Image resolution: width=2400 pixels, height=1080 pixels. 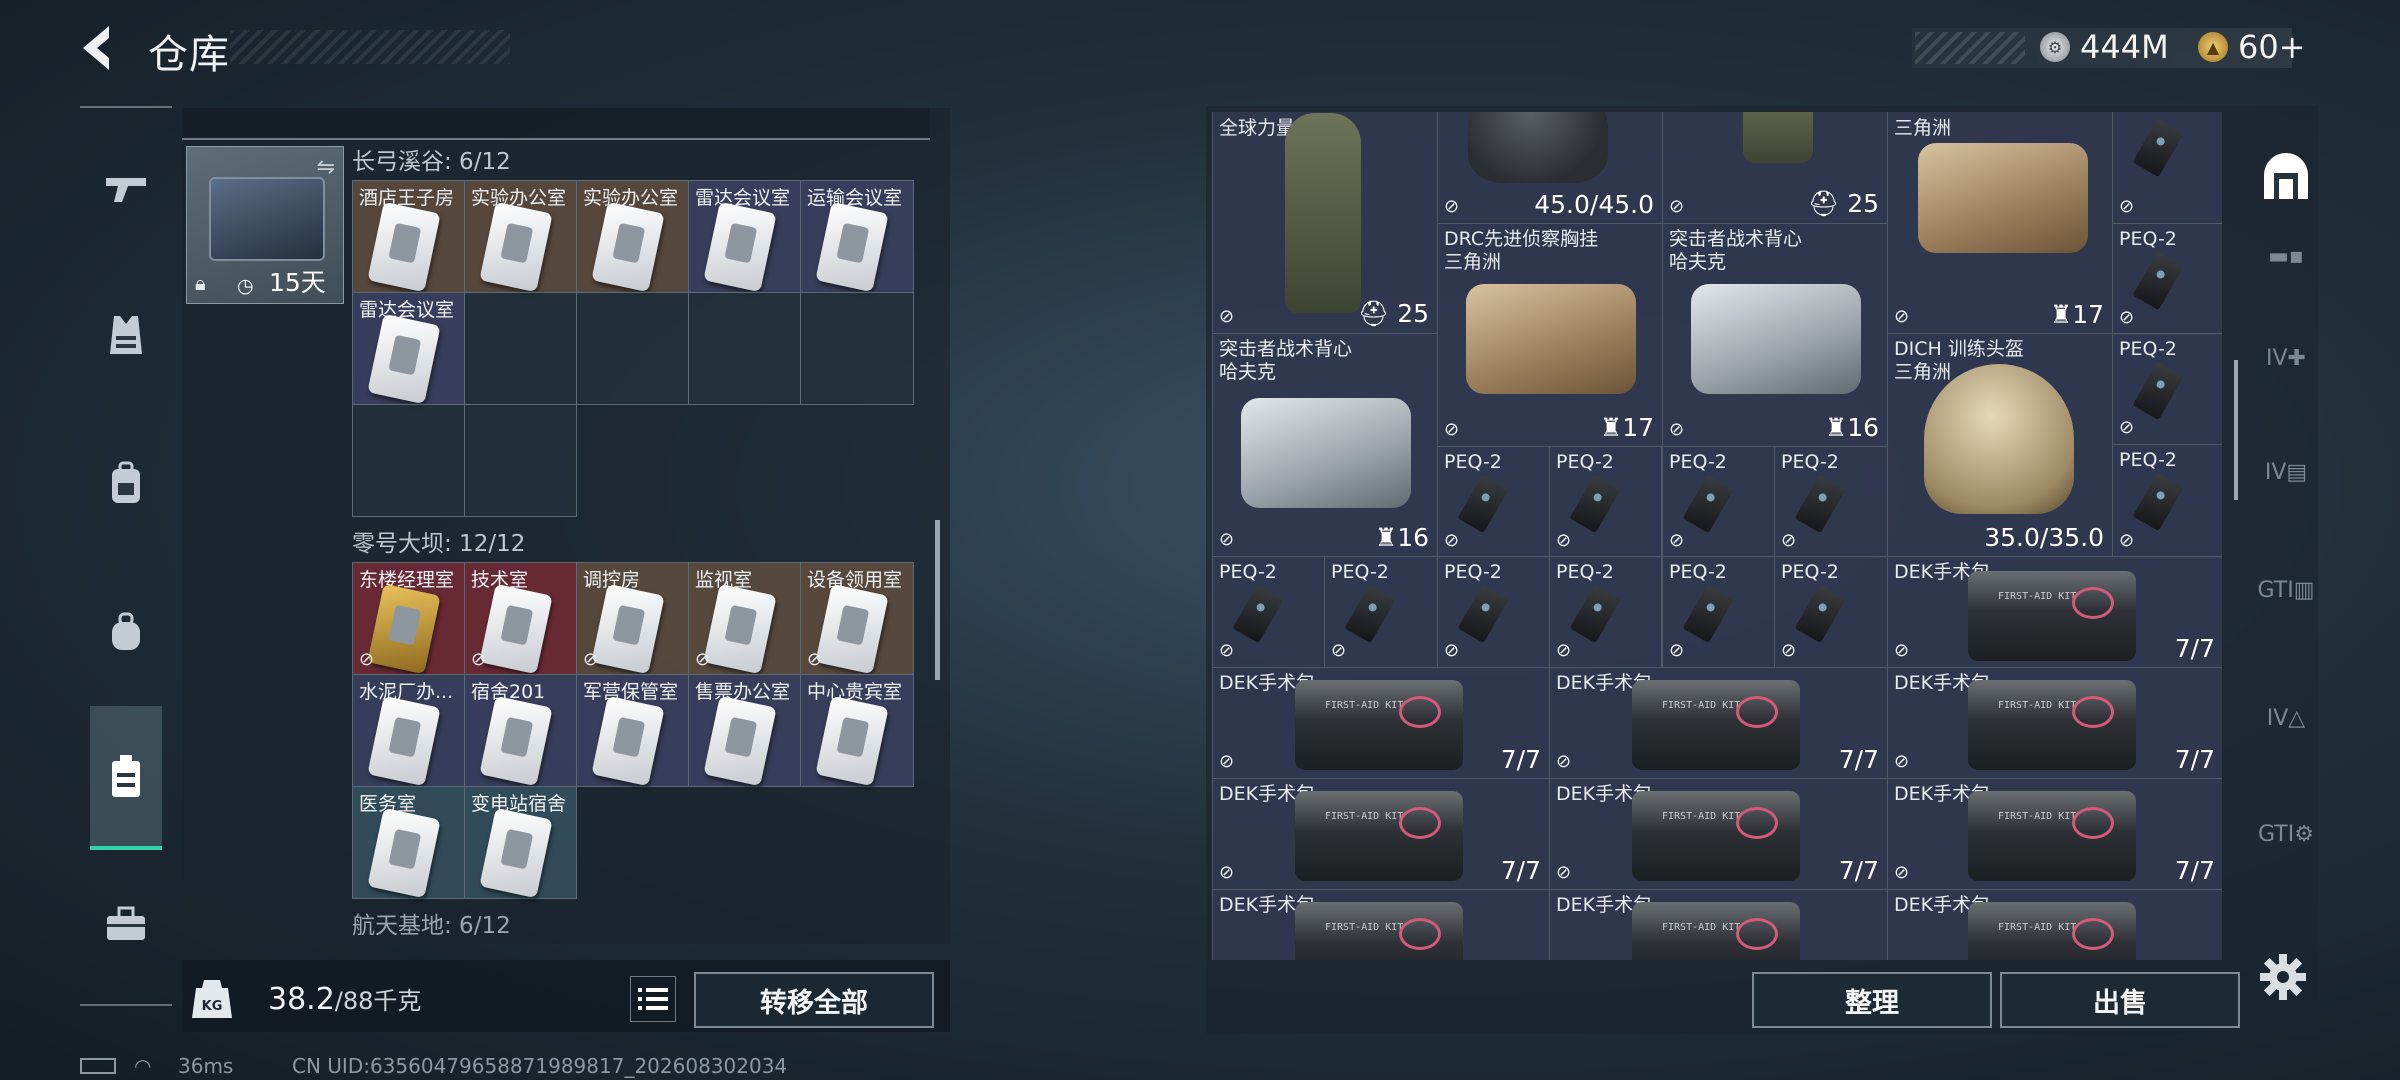 I want to click on key-slot: 售票办公室, so click(x=744, y=730).